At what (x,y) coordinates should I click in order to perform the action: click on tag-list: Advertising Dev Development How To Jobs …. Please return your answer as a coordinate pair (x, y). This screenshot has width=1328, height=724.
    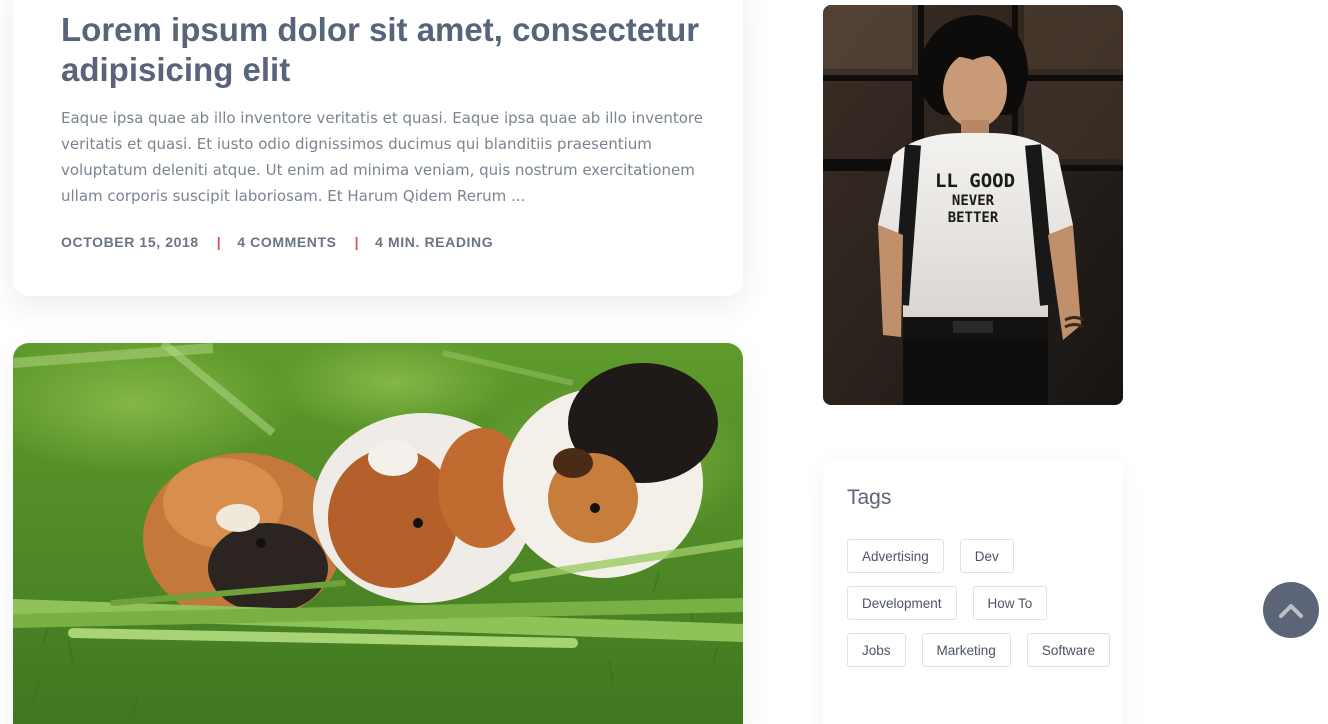
    Looking at the image, I should click on (982, 603).